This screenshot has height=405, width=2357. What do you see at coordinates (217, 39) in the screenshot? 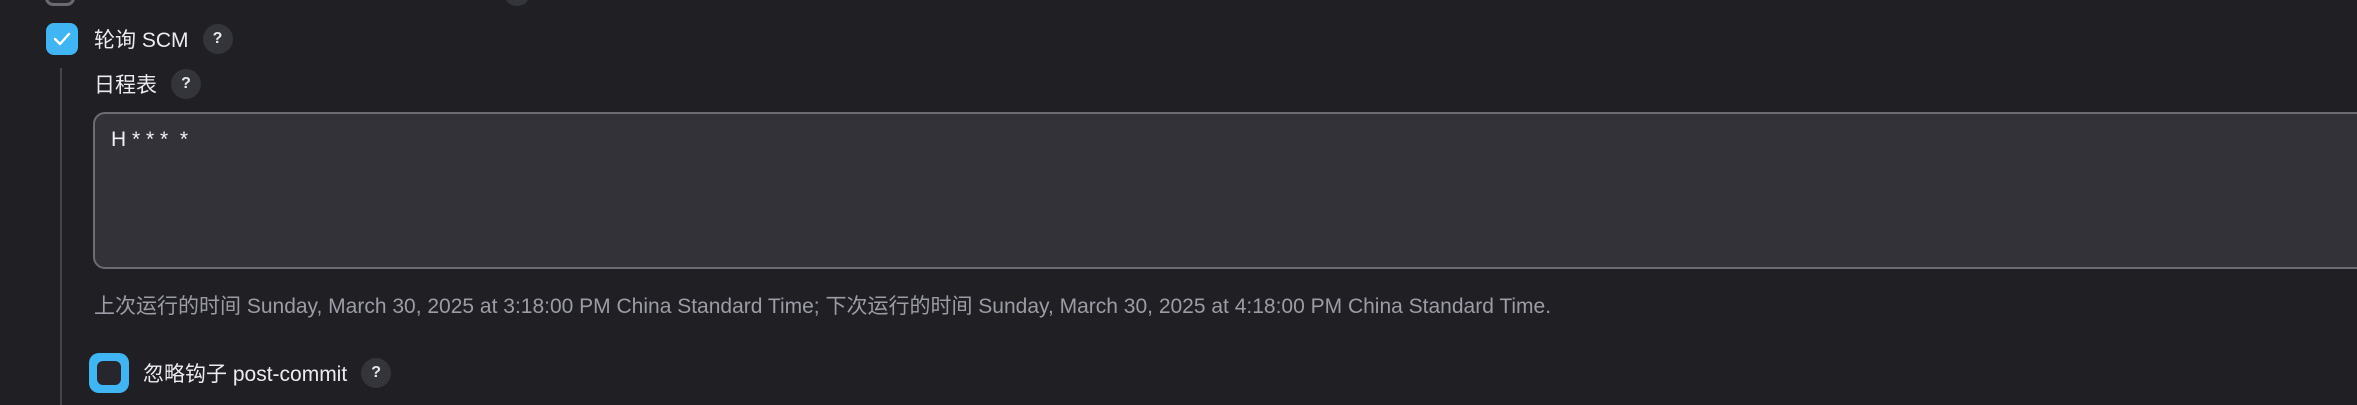
I see `poll-scm-help-icon: ?` at bounding box center [217, 39].